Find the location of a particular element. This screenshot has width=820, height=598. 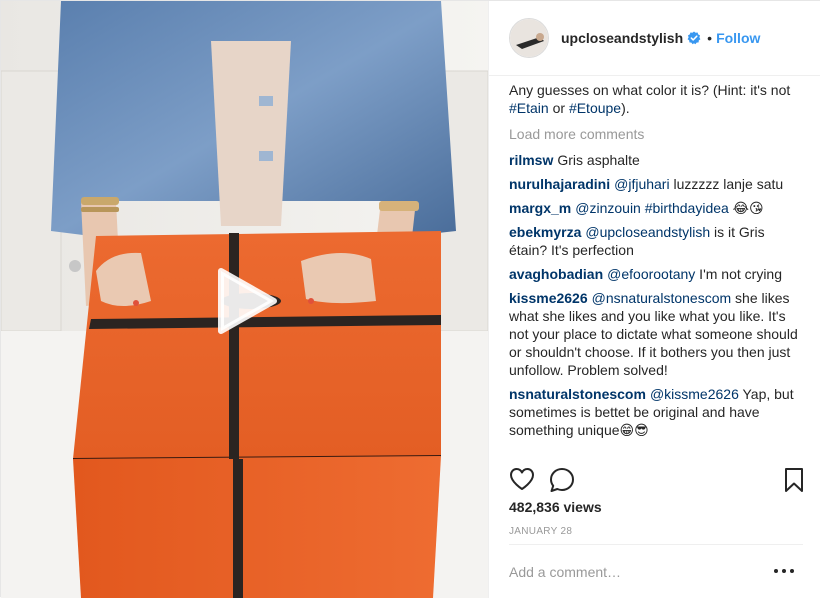

comment-username-link: avaghobadian is located at coordinates (556, 274).